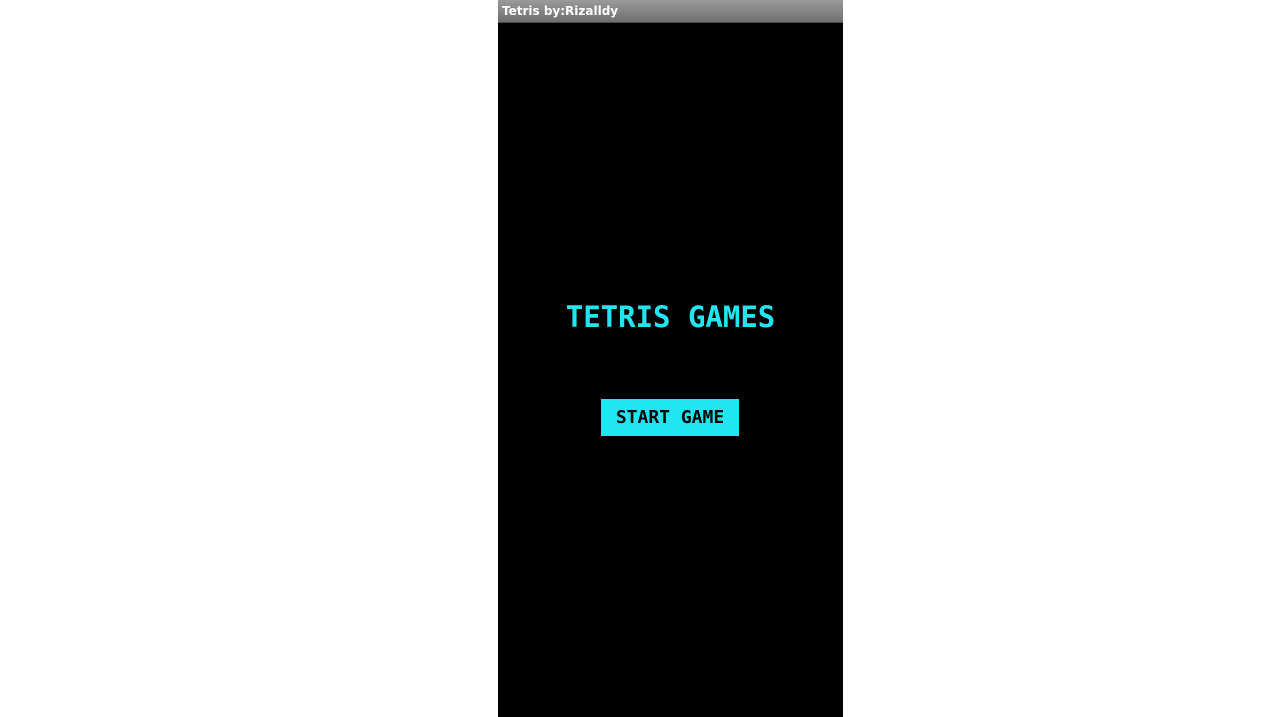 The width and height of the screenshot is (1280, 717). I want to click on title-bar: Tetris by:Rizalldy, so click(670, 11).